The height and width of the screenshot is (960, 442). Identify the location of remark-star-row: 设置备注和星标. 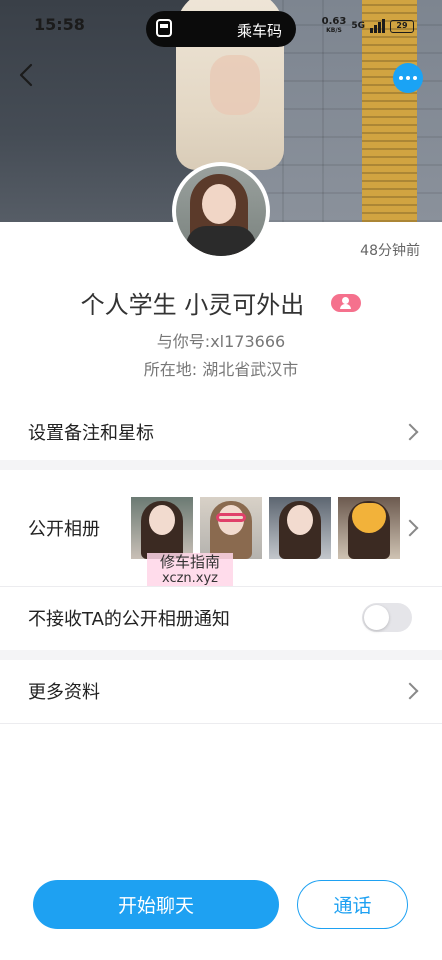
(221, 432).